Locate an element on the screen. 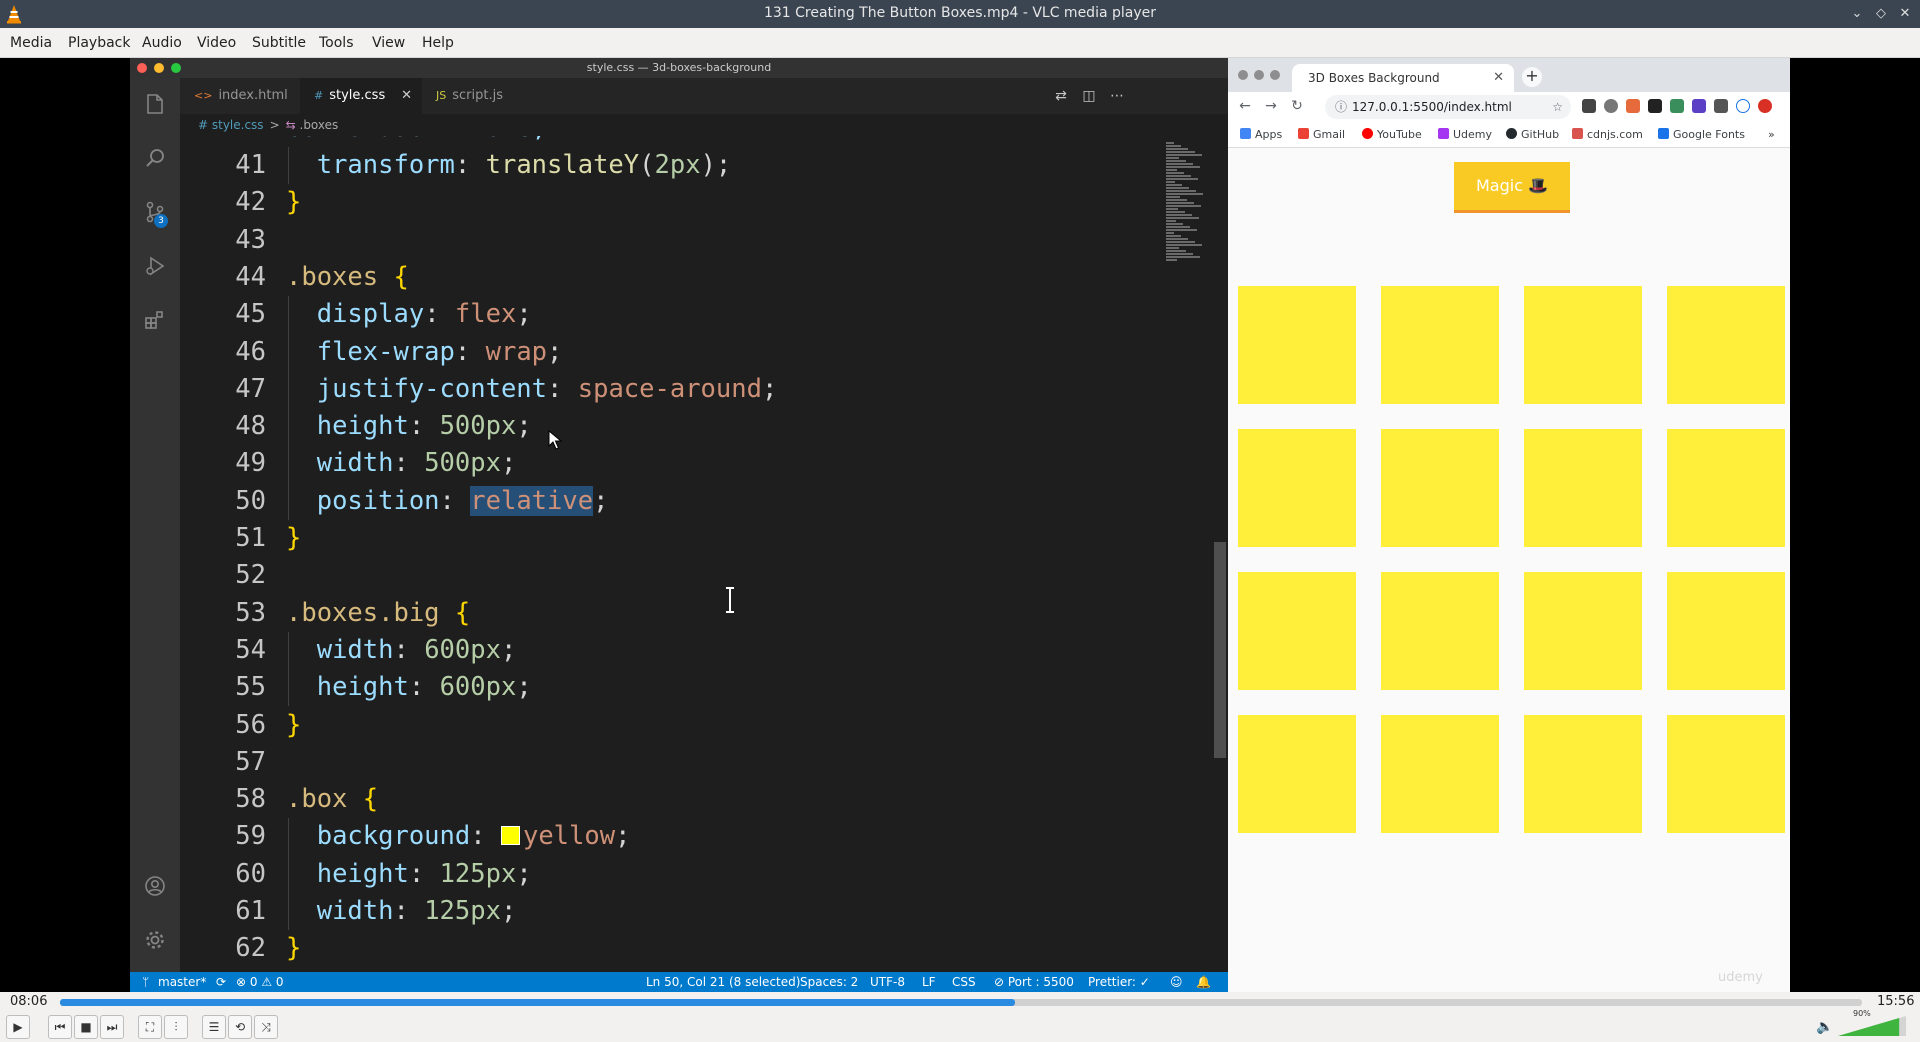  bookmark-gmail: Gmail is located at coordinates (1321, 134).